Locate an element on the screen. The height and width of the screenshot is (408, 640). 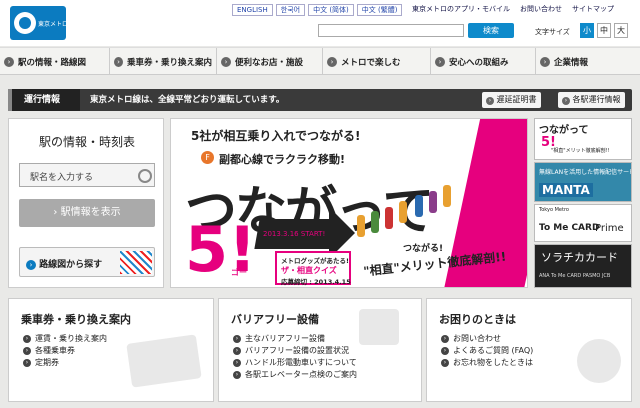
tickets-link-list: › 運賃・乗り換え案内 › 各種乗車券 › 定期券 is located at coordinates (65, 351).